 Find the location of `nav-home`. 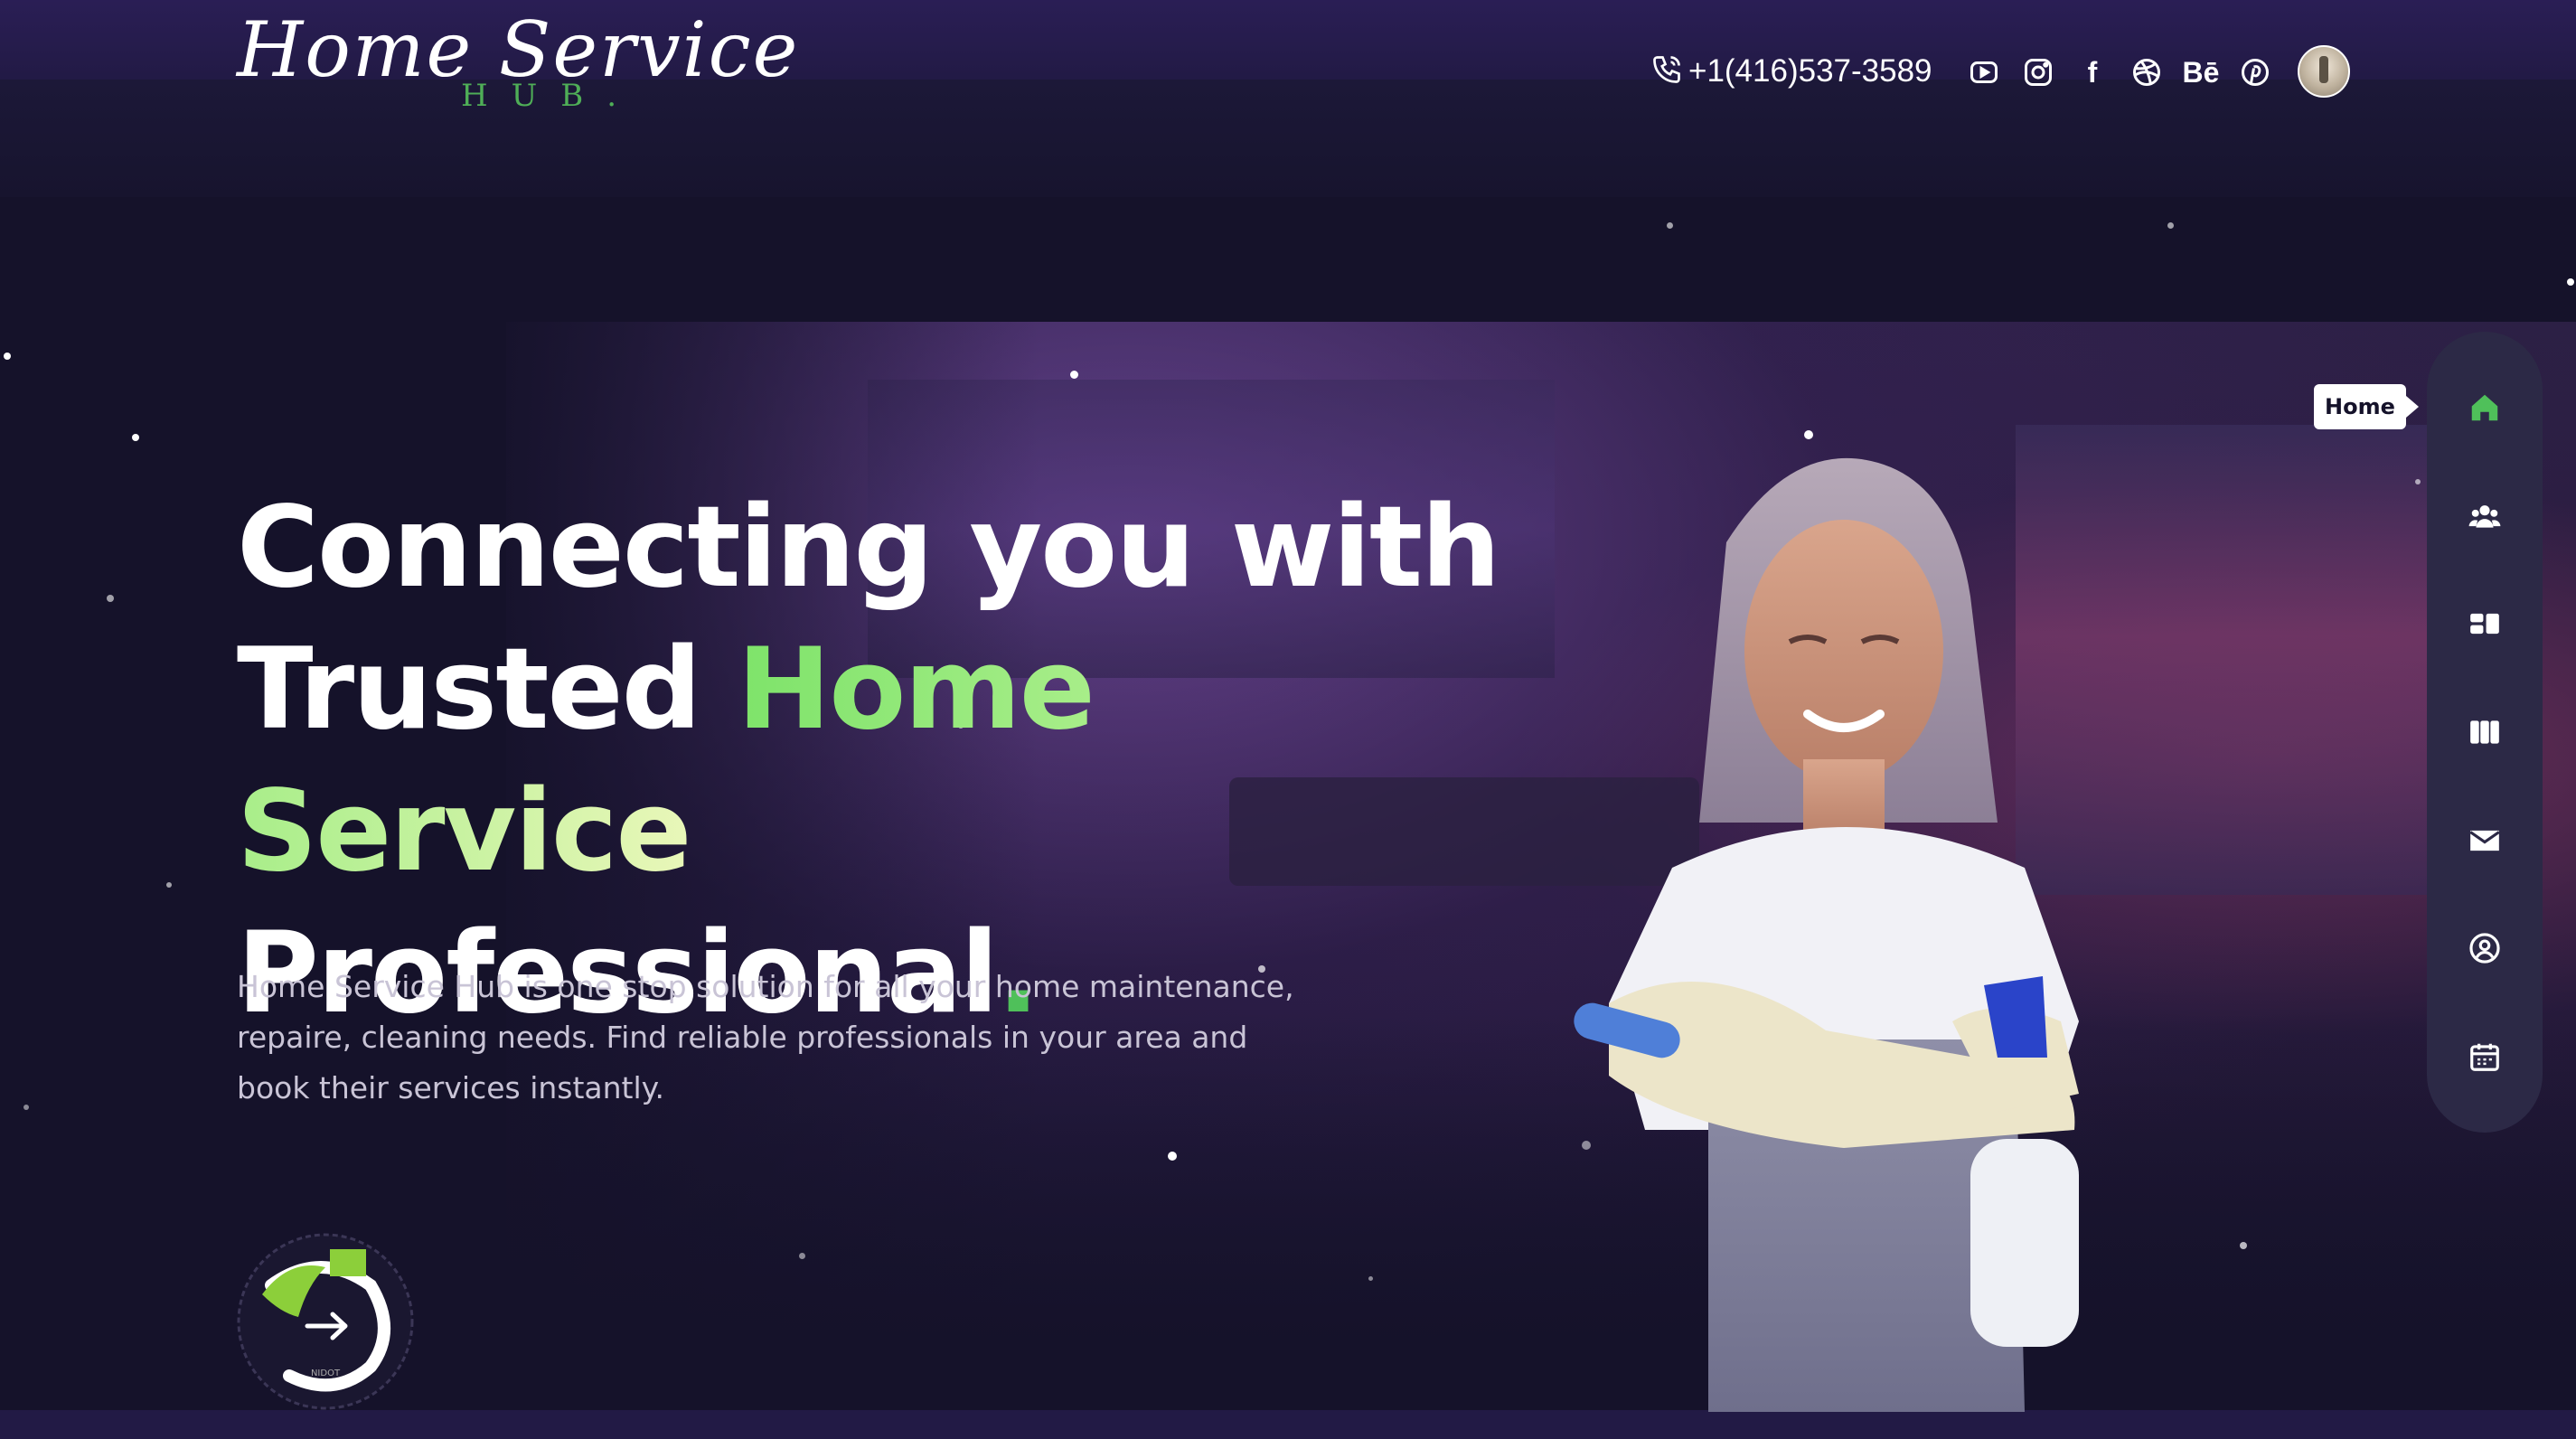

nav-home is located at coordinates (2485, 408).